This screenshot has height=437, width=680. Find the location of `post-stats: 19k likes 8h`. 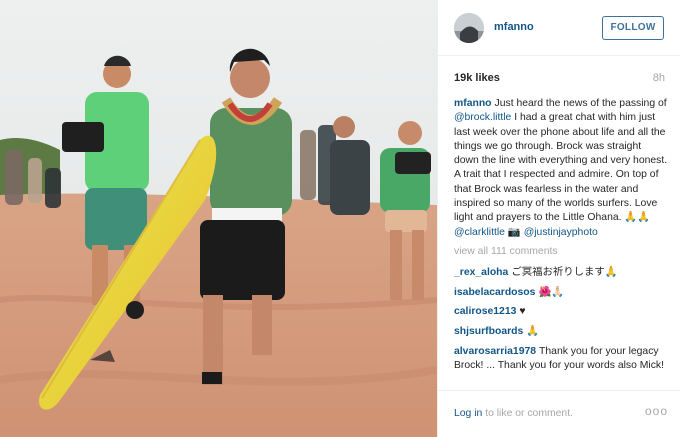

post-stats: 19k likes 8h is located at coordinates (559, 79).